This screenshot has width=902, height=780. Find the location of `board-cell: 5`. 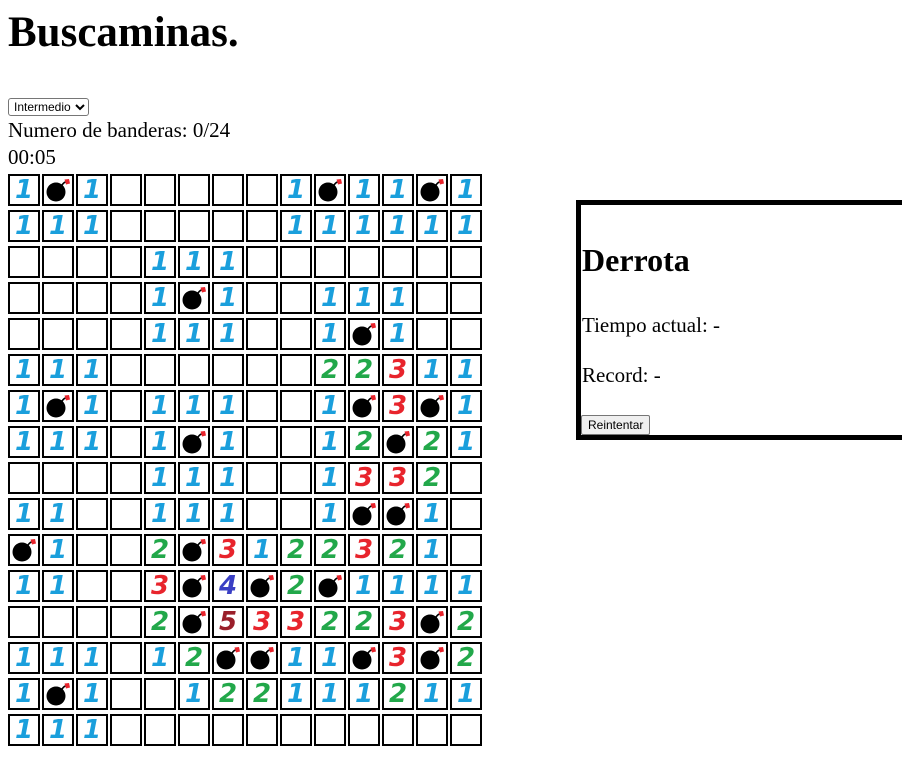

board-cell: 5 is located at coordinates (228, 622).